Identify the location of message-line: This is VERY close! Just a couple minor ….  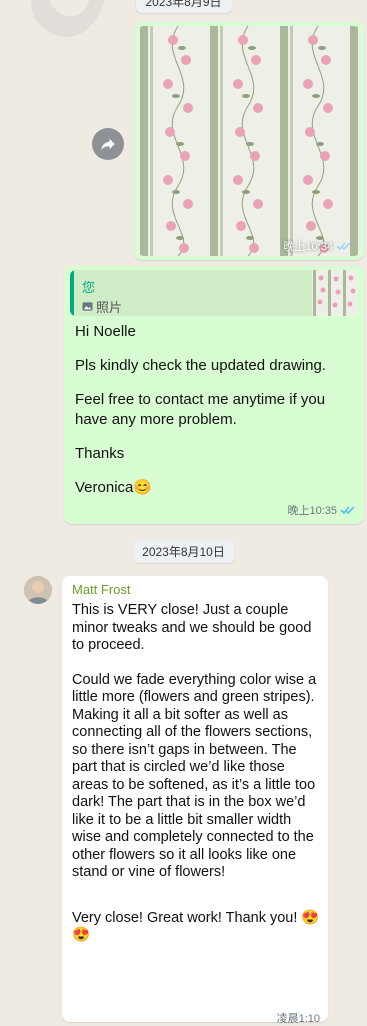
(192, 627).